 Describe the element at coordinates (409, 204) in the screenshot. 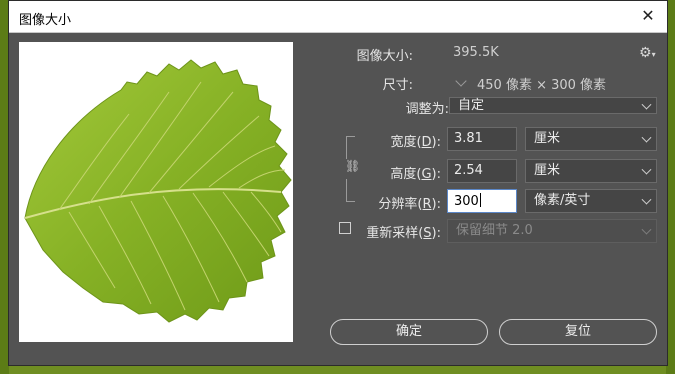

I see `resolution-label: 分辨率(R):` at that location.